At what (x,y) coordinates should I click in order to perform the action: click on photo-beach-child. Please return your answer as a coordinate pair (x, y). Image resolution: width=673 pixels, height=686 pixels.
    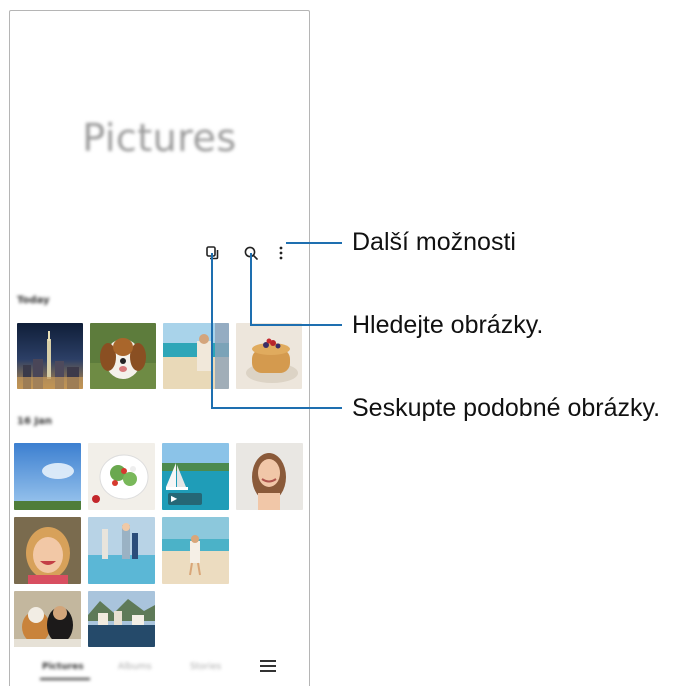
    Looking at the image, I should click on (196, 356).